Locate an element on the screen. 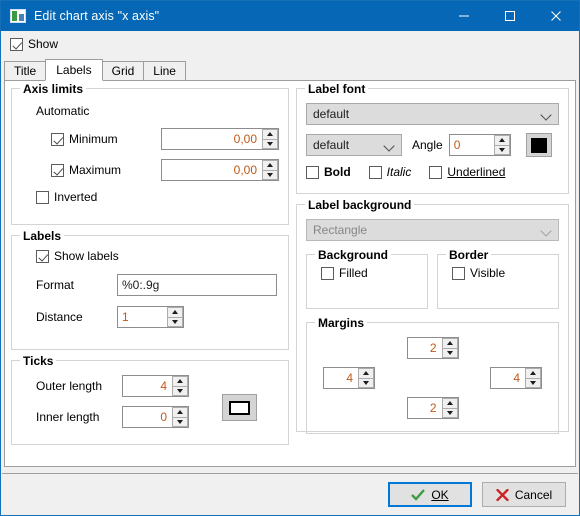  italic-checkbox: Italic is located at coordinates (389, 172).